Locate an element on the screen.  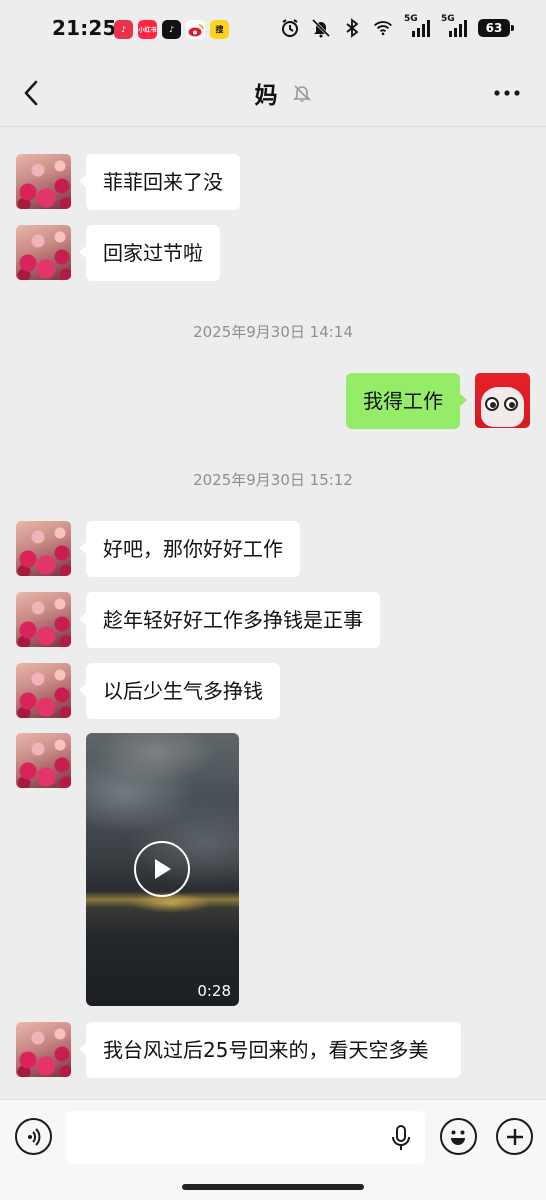
chat-title: 妈 is located at coordinates (266, 96).